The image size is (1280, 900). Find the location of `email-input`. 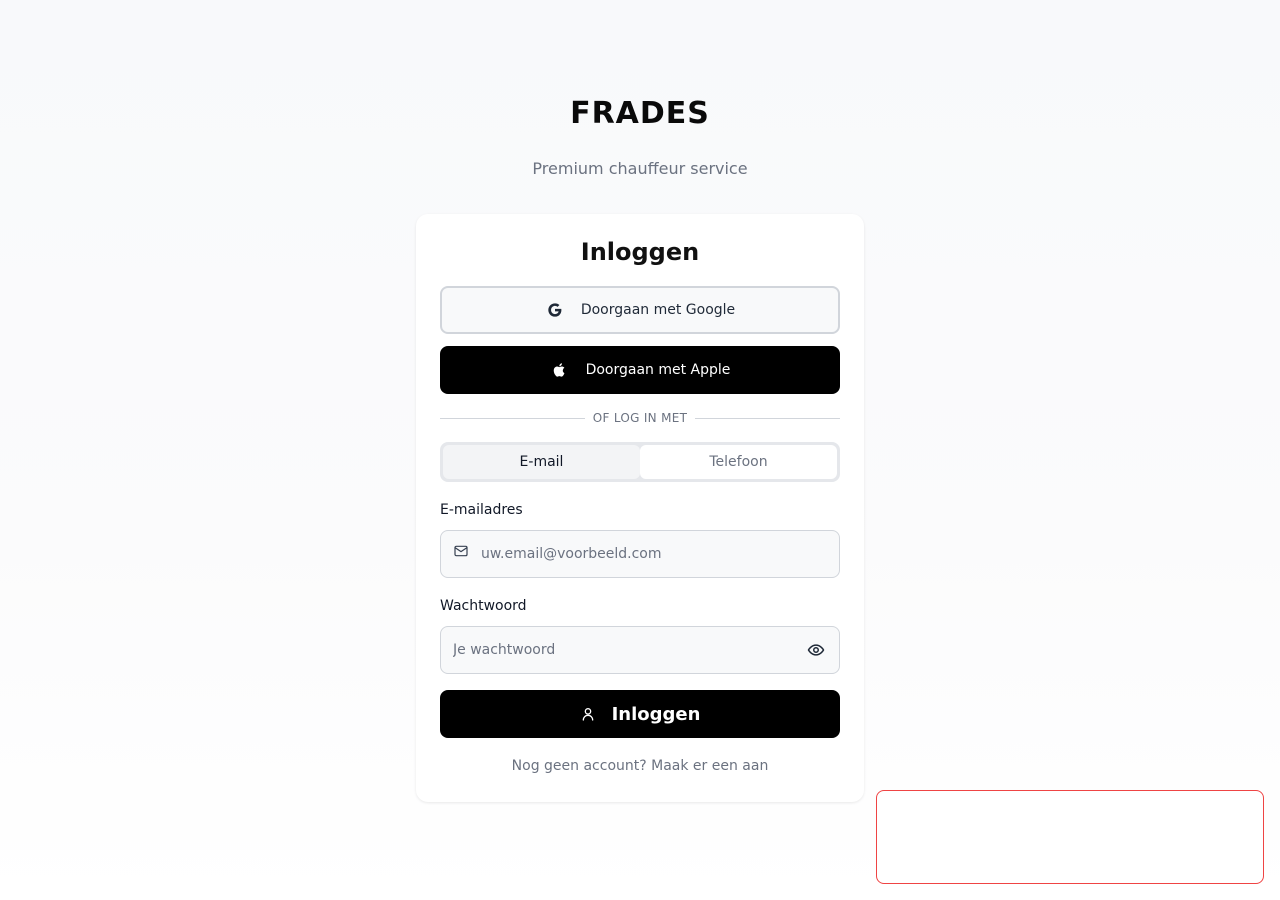

email-input is located at coordinates (660, 554).